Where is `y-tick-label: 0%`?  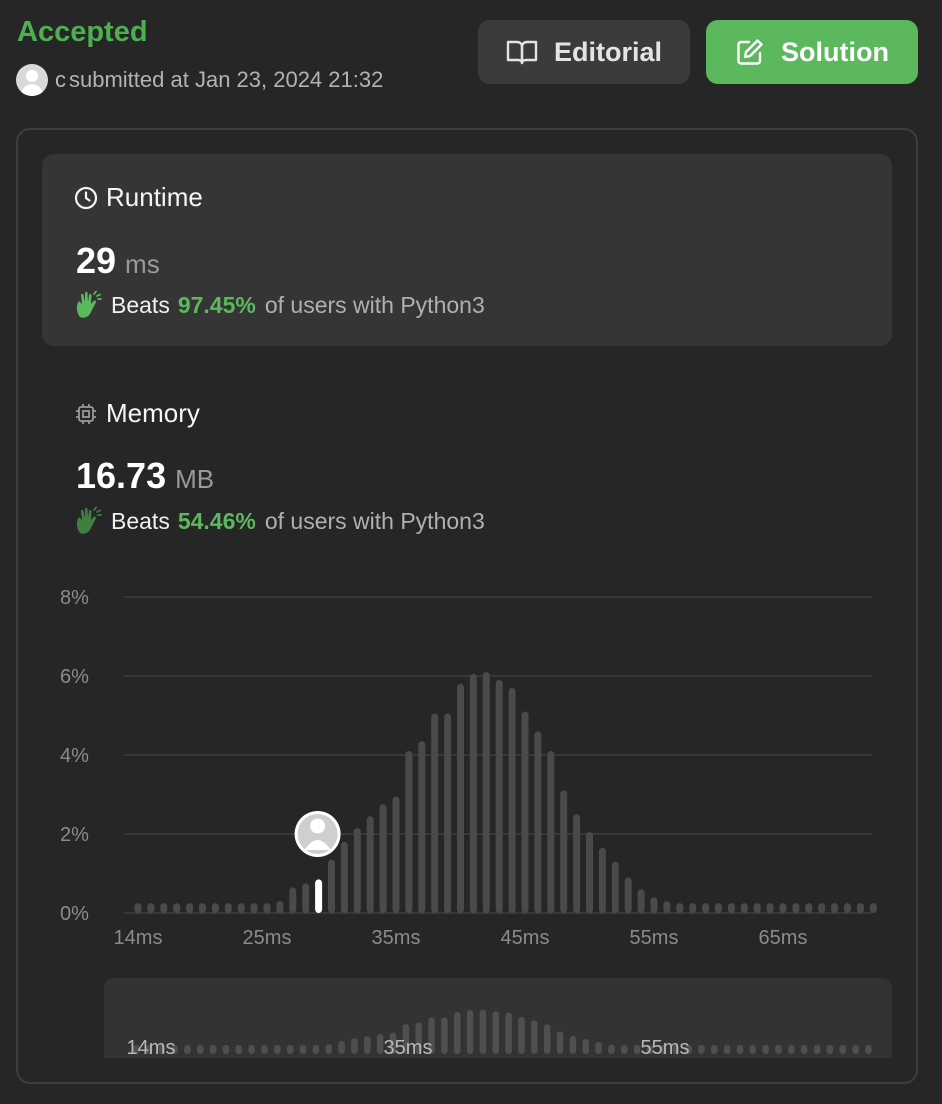
y-tick-label: 0% is located at coordinates (74, 914).